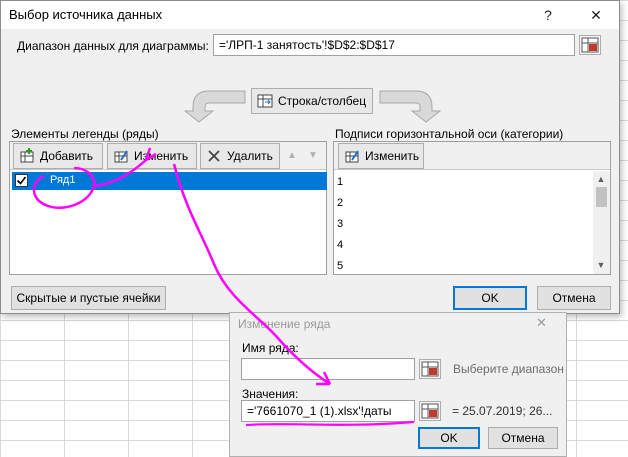 The width and height of the screenshot is (628, 457). Describe the element at coordinates (541, 323) in the screenshot. I see `edit-series-close-button: ✕` at that location.